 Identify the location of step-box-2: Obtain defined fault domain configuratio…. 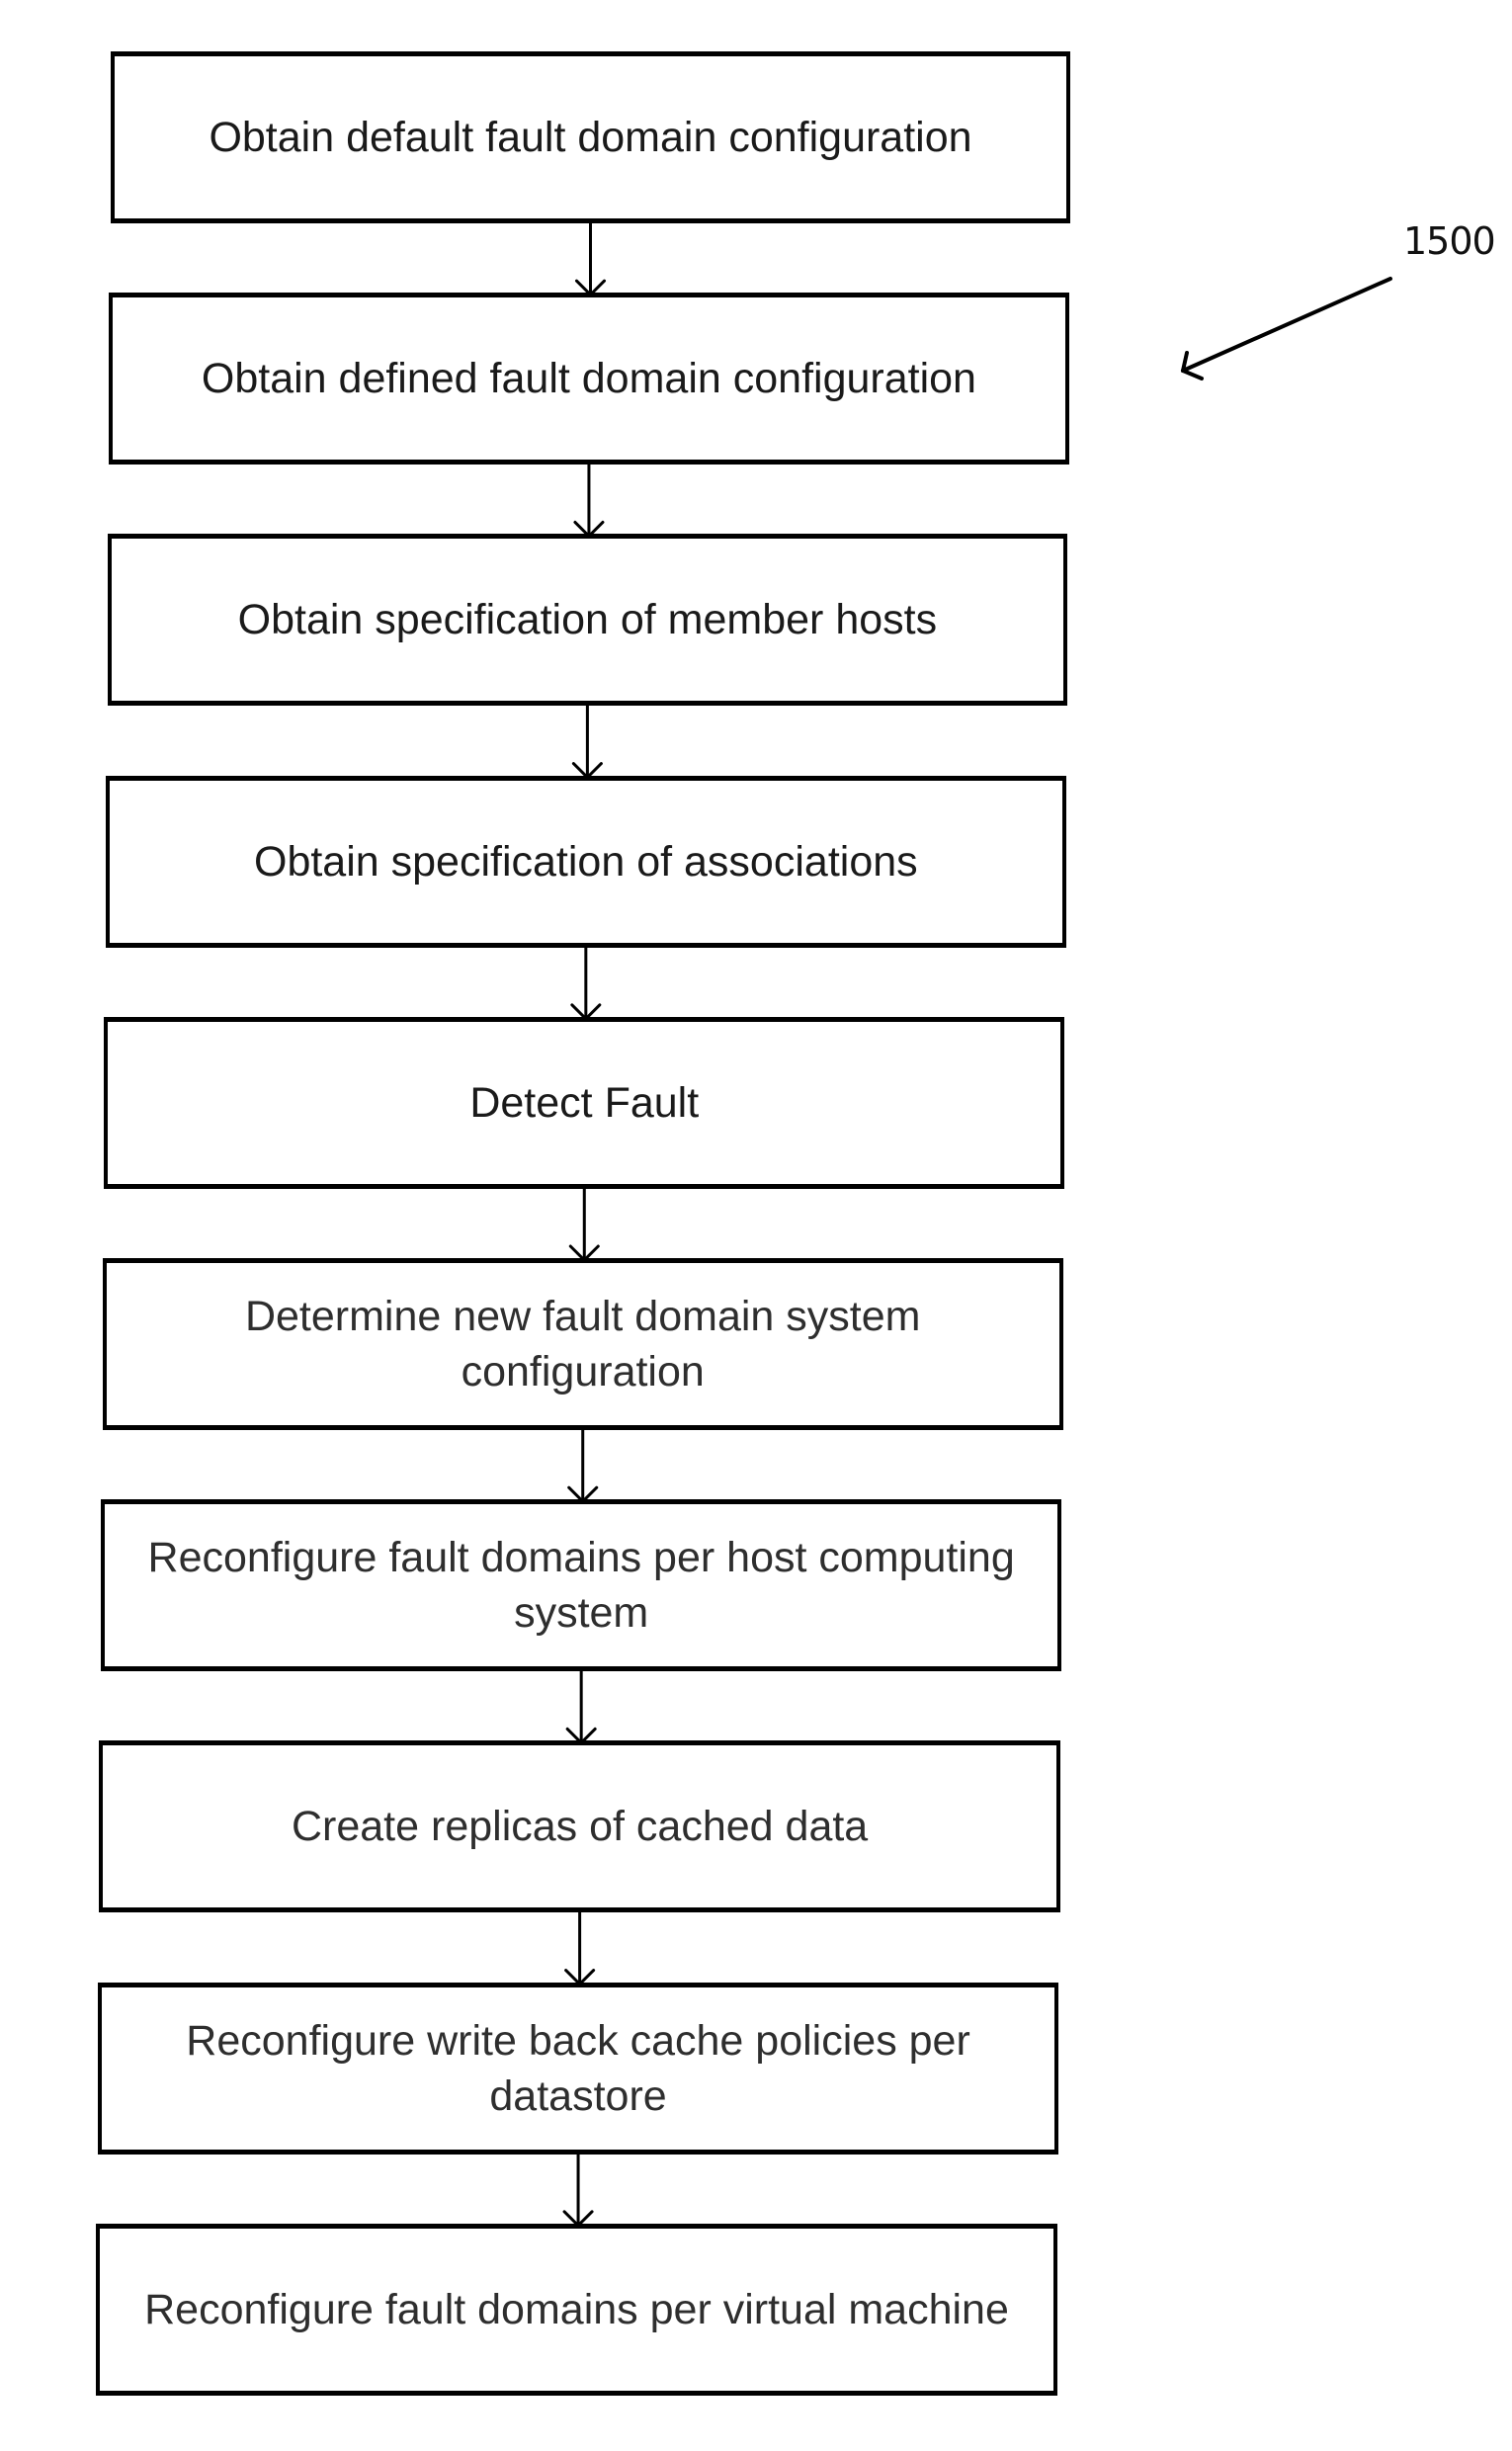
(589, 379).